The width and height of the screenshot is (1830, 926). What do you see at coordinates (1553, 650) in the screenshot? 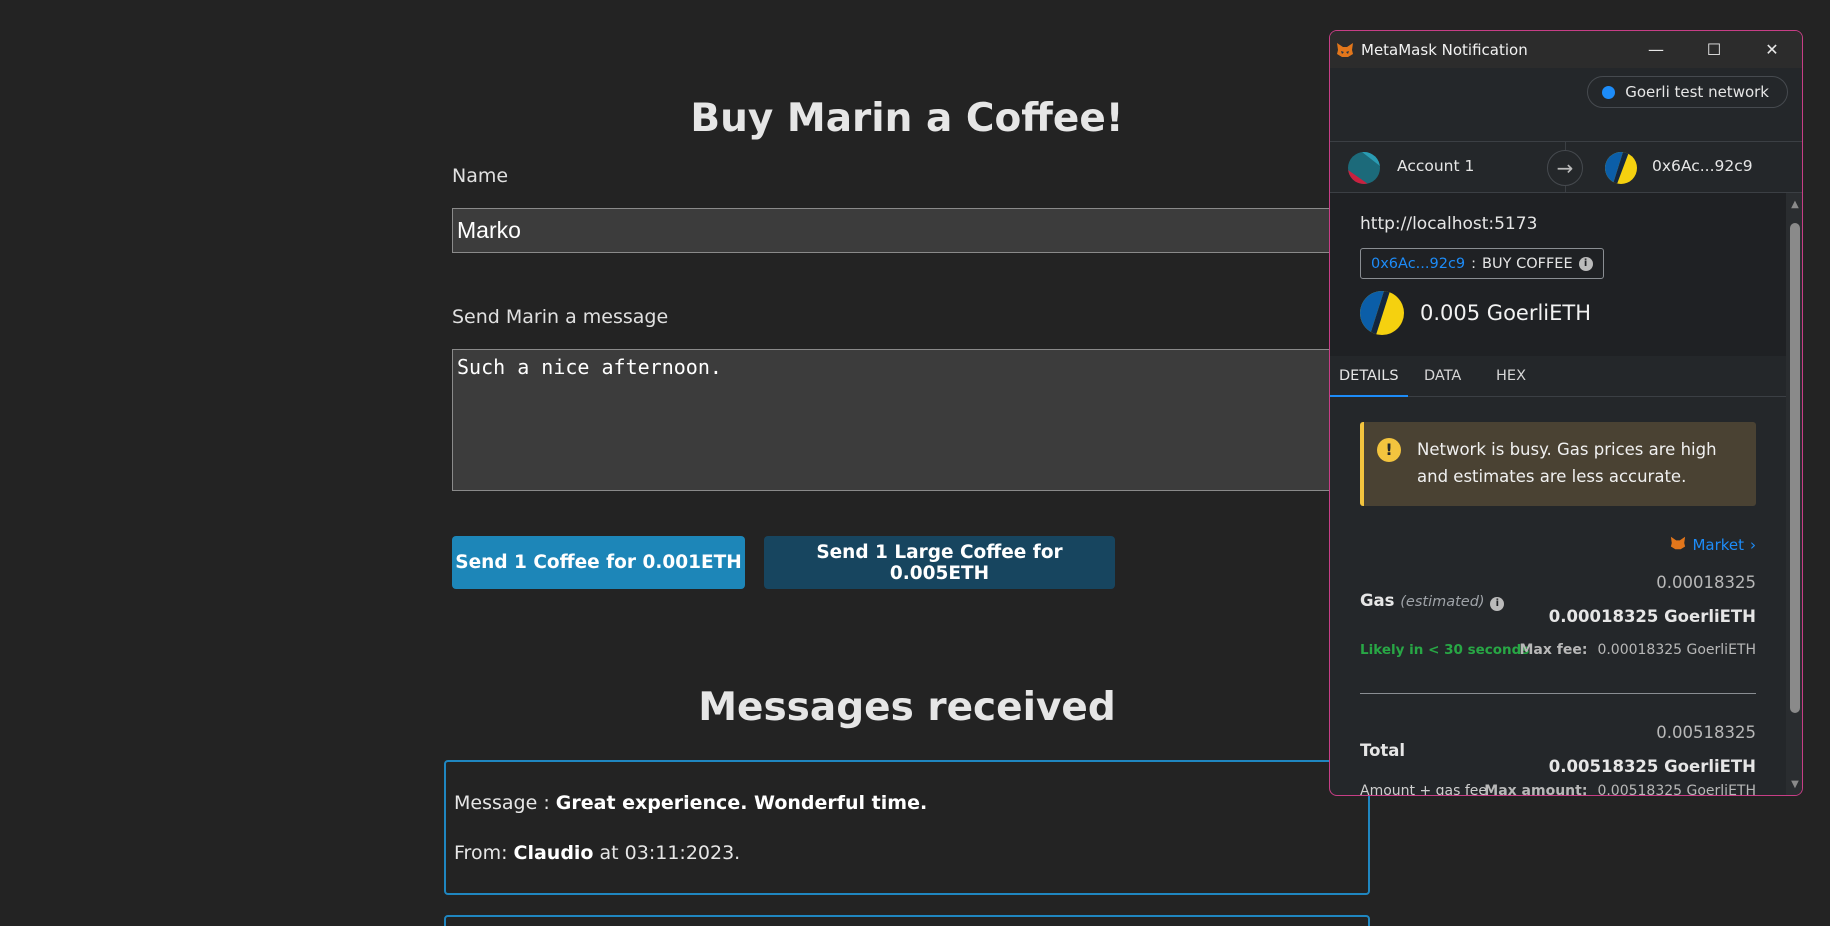
I see `max-fee-label: Max fee:` at bounding box center [1553, 650].